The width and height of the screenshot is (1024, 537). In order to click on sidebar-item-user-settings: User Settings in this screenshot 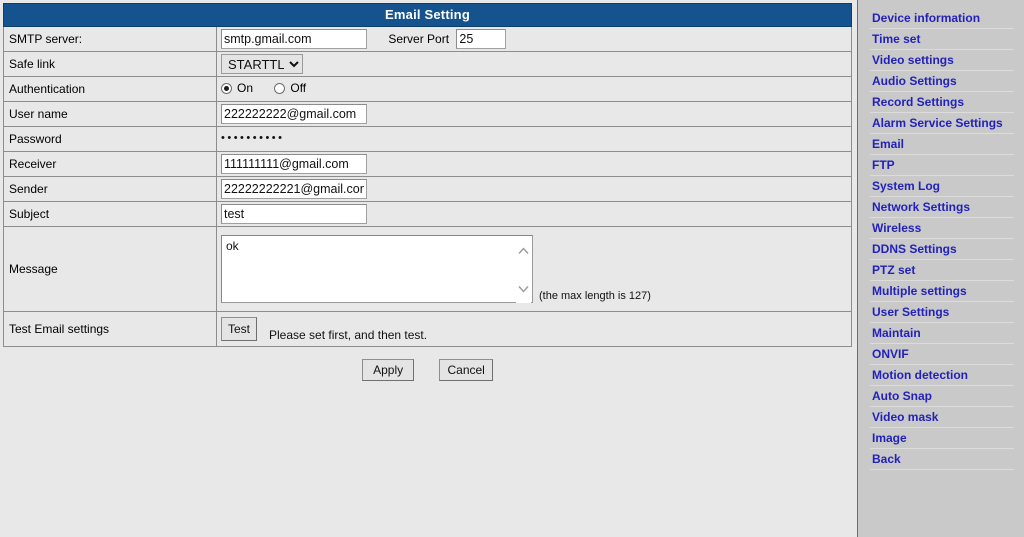, I will do `click(942, 313)`.